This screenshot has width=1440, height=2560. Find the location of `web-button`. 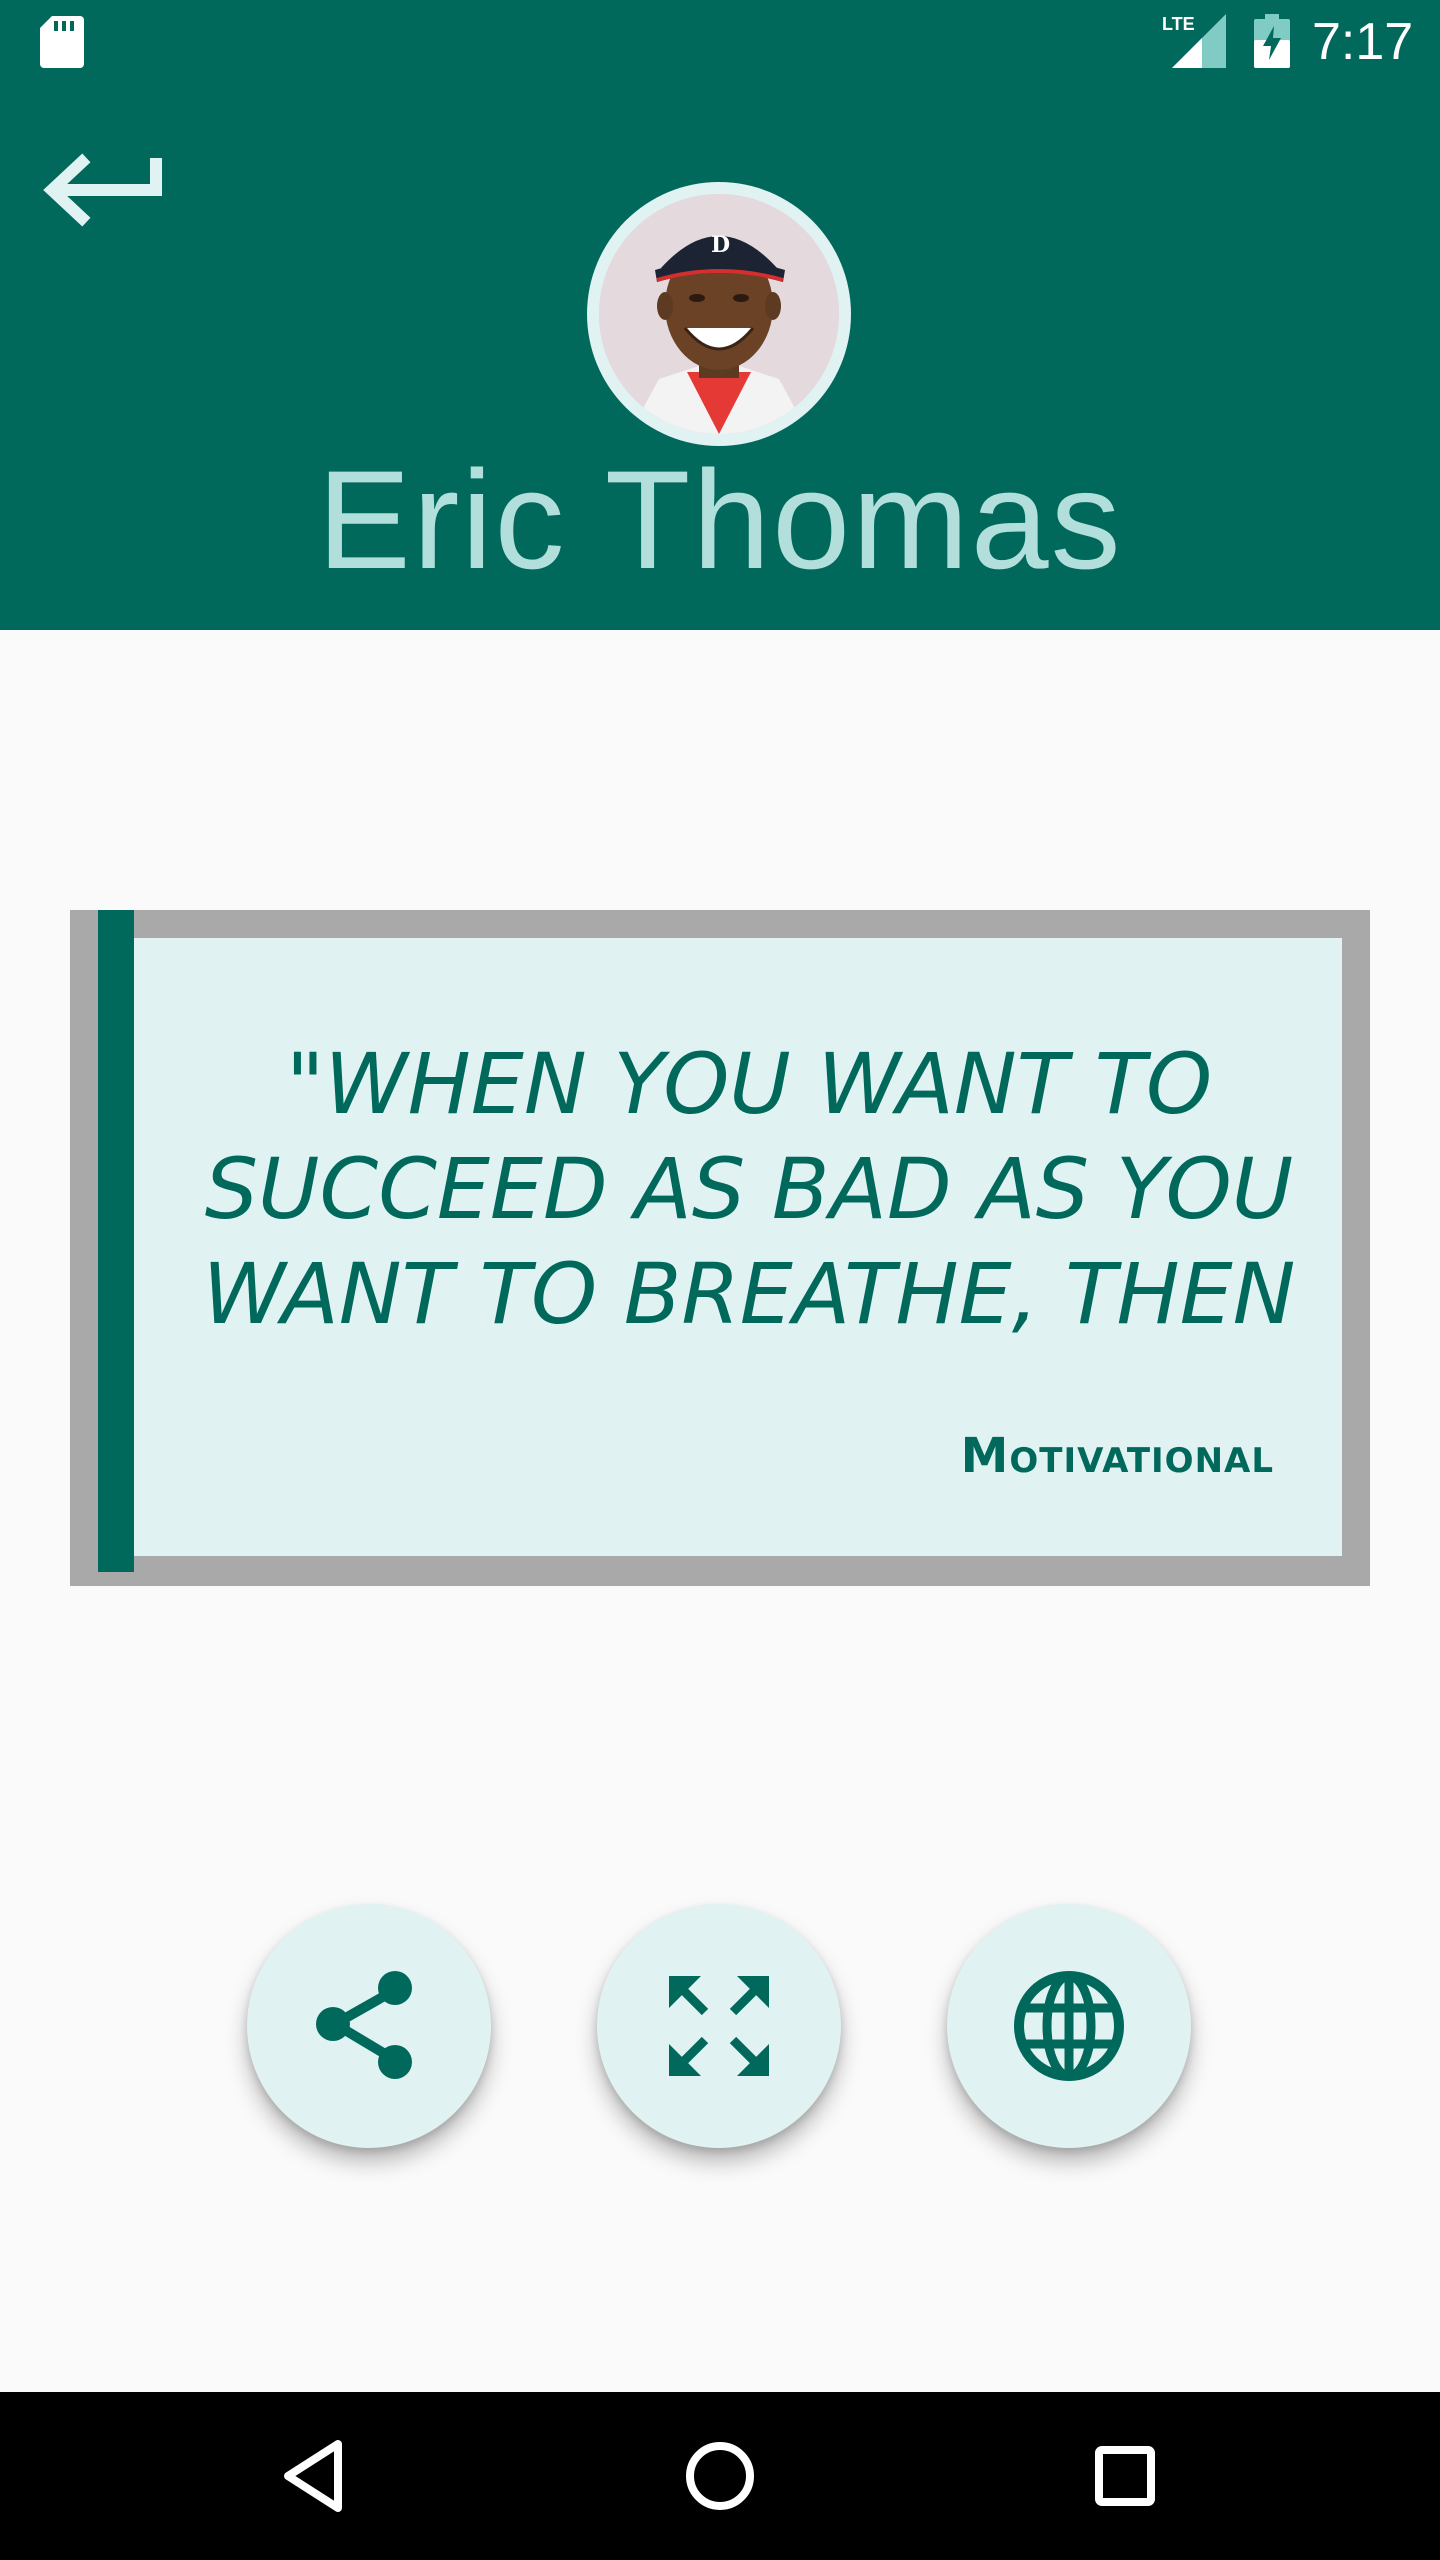

web-button is located at coordinates (1069, 2026).